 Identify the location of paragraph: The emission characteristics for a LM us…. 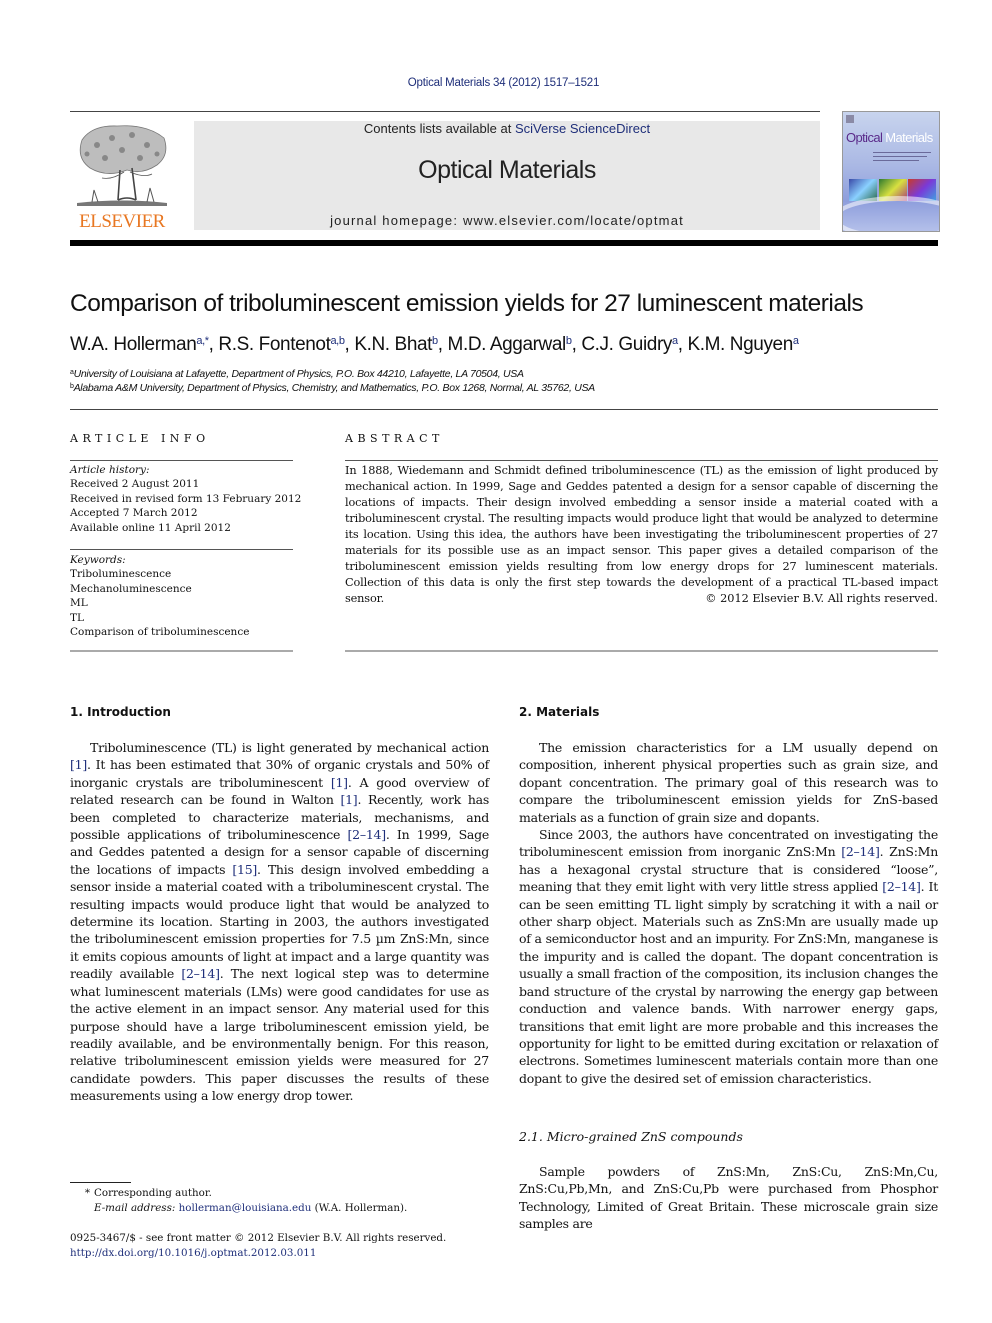
(728, 782).